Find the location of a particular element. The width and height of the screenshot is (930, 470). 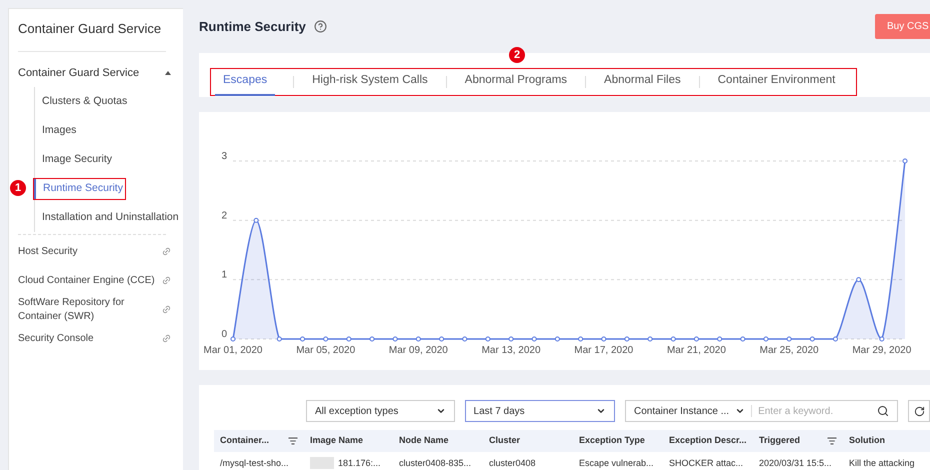

keyword-input: Enter a keyword. is located at coordinates (817, 411).